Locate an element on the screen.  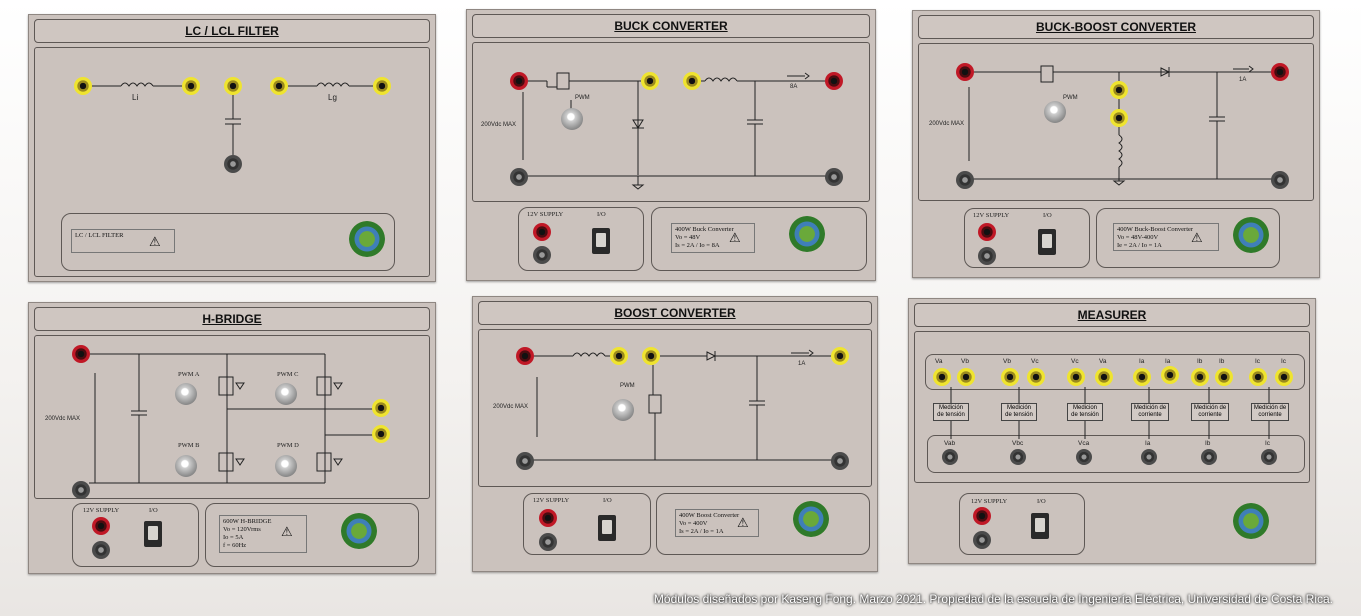
pwm-c-input is located at coordinates (286, 394).